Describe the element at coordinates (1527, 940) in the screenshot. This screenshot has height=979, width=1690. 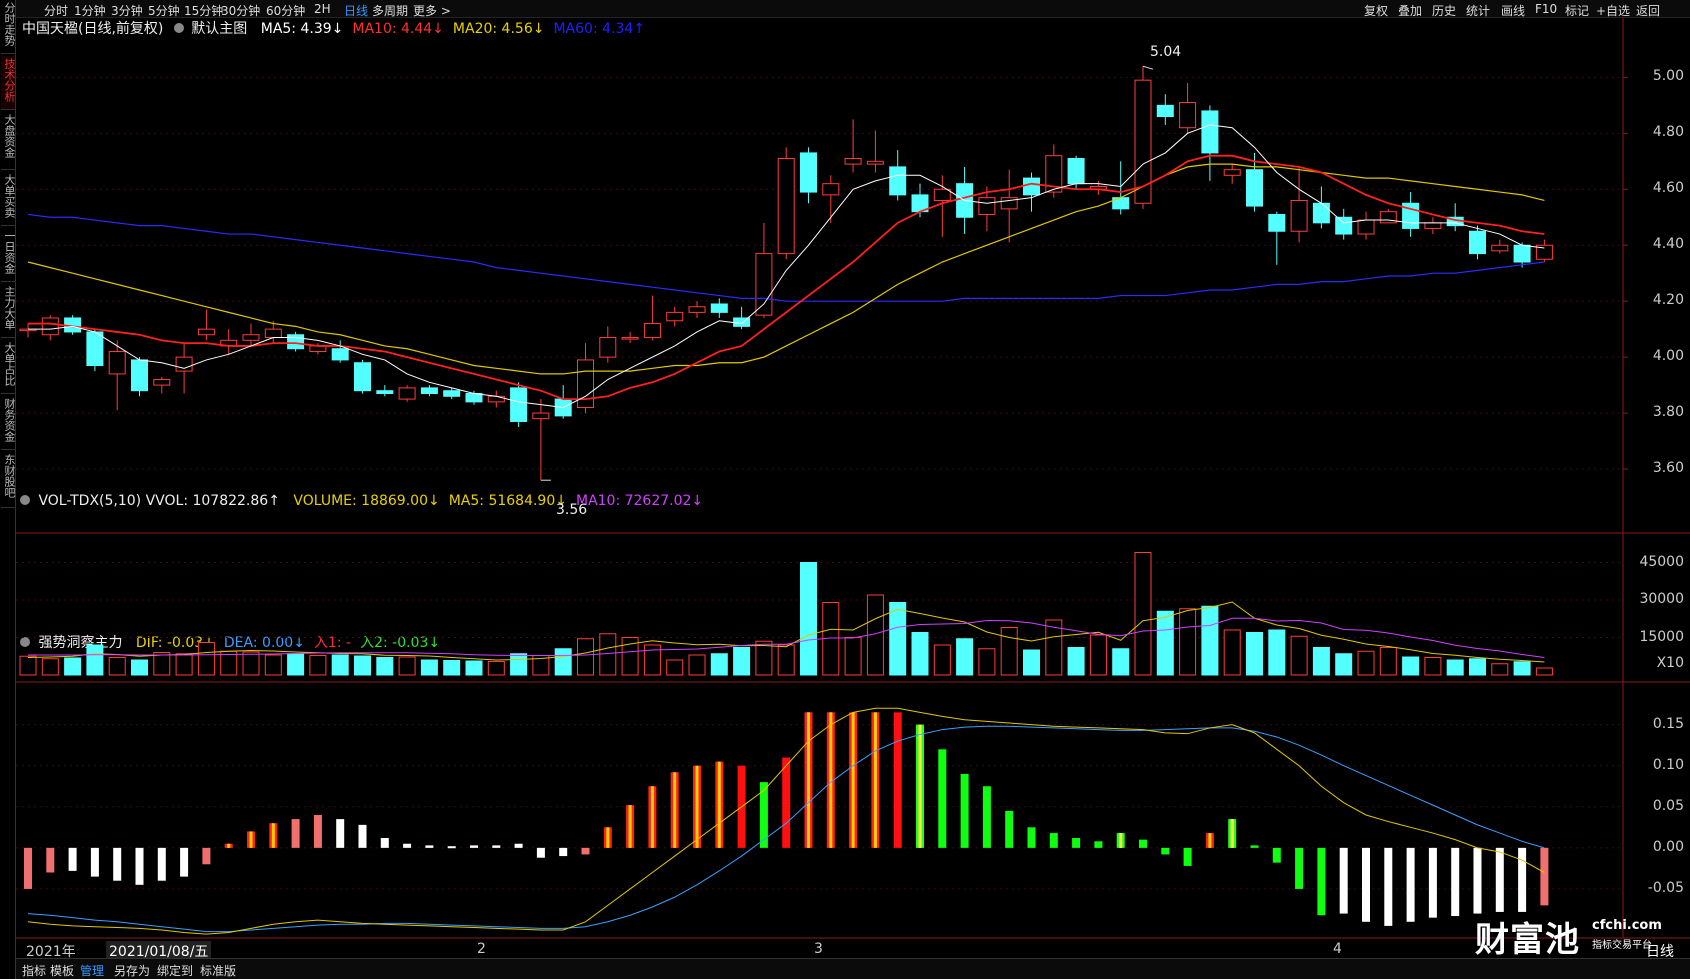
I see `watermark-brand: 财富池` at that location.